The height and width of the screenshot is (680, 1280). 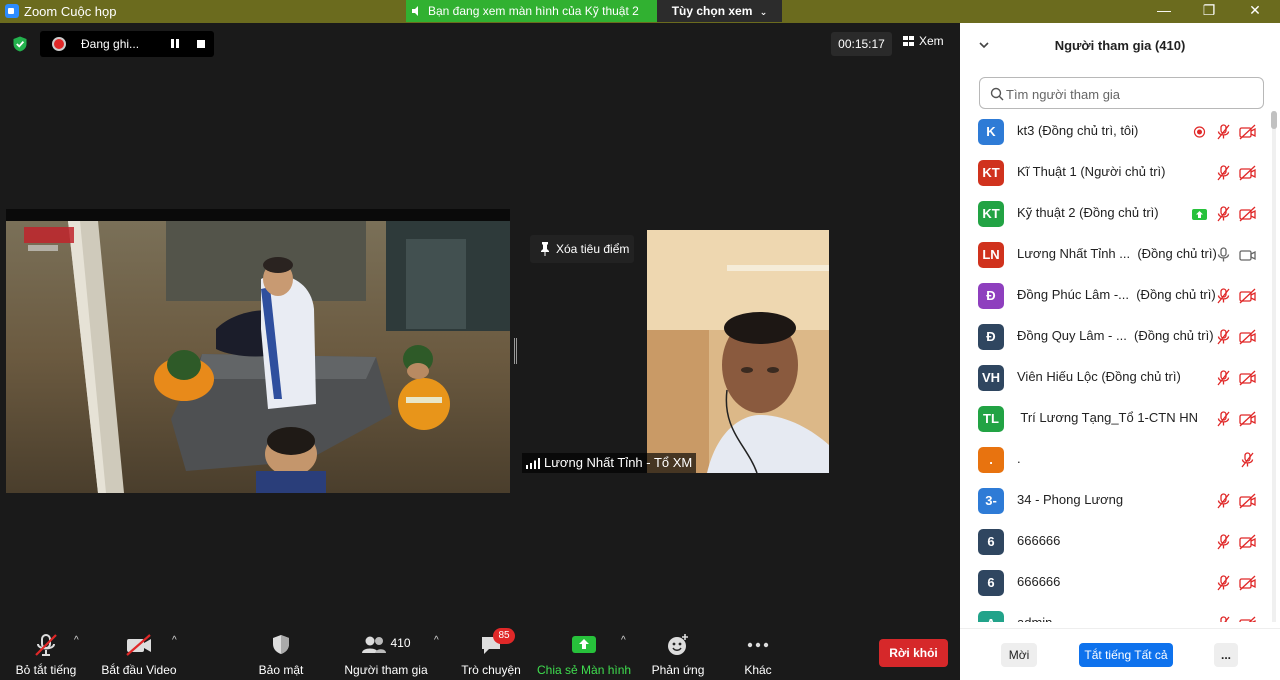 I want to click on more-button: Khác, so click(x=758, y=655).